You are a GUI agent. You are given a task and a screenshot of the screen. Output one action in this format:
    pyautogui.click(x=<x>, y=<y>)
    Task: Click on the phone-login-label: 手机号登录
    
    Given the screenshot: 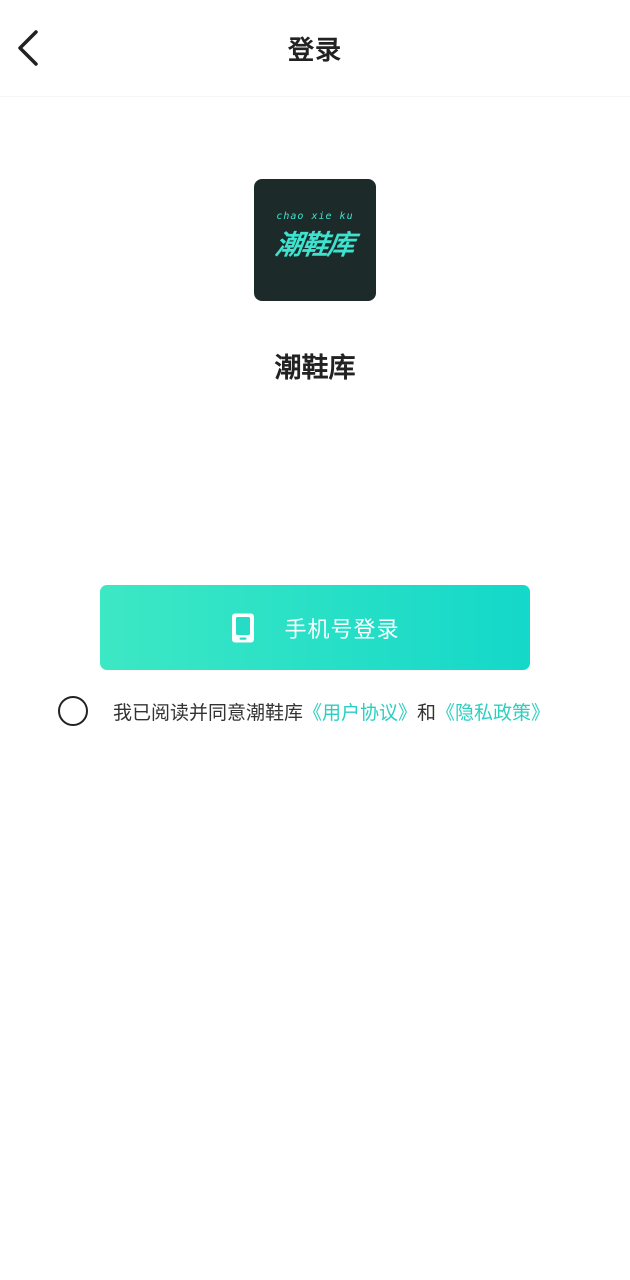 What is the action you would take?
    pyautogui.click(x=342, y=630)
    